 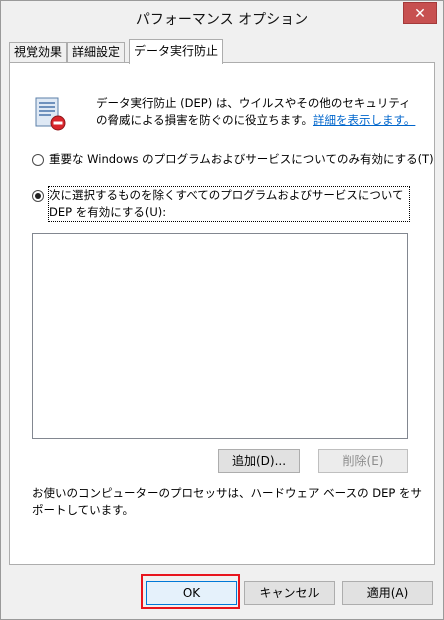 I want to click on radio-all-except-selected, so click(x=38, y=196).